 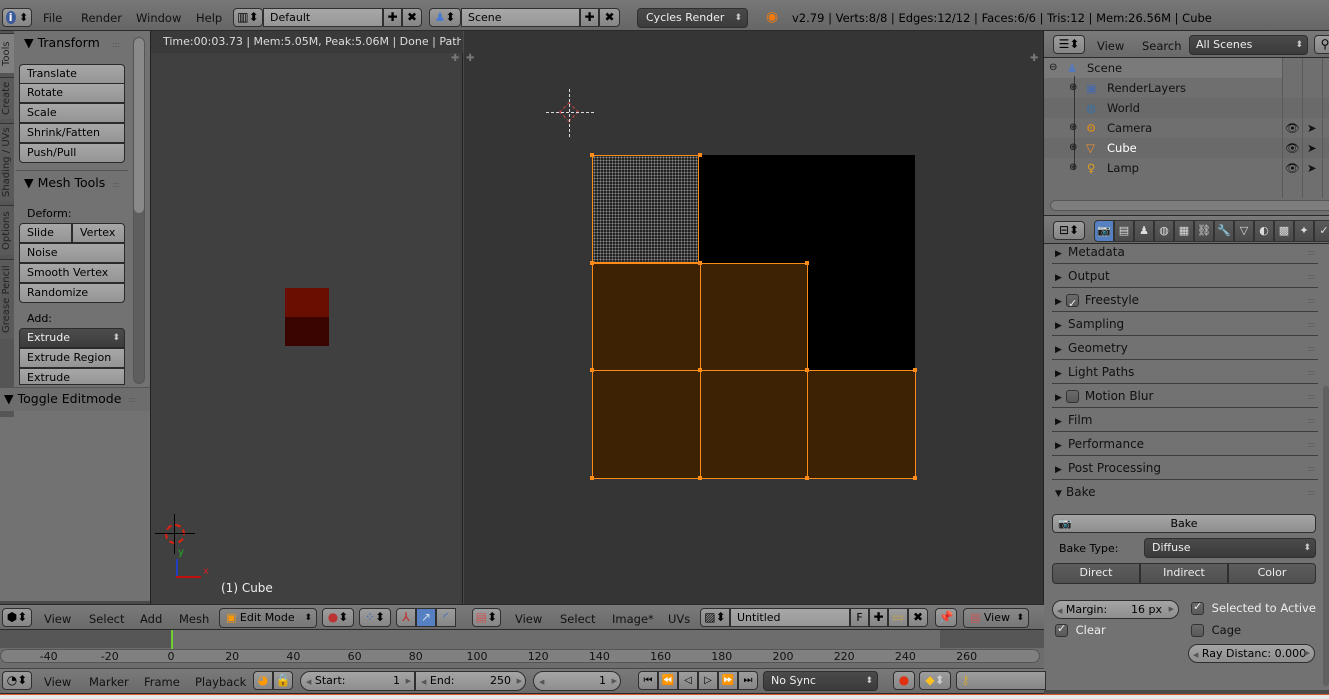 I want to click on panel-header-freestyle: ▶ Freestyle::::, so click(x=1185, y=302).